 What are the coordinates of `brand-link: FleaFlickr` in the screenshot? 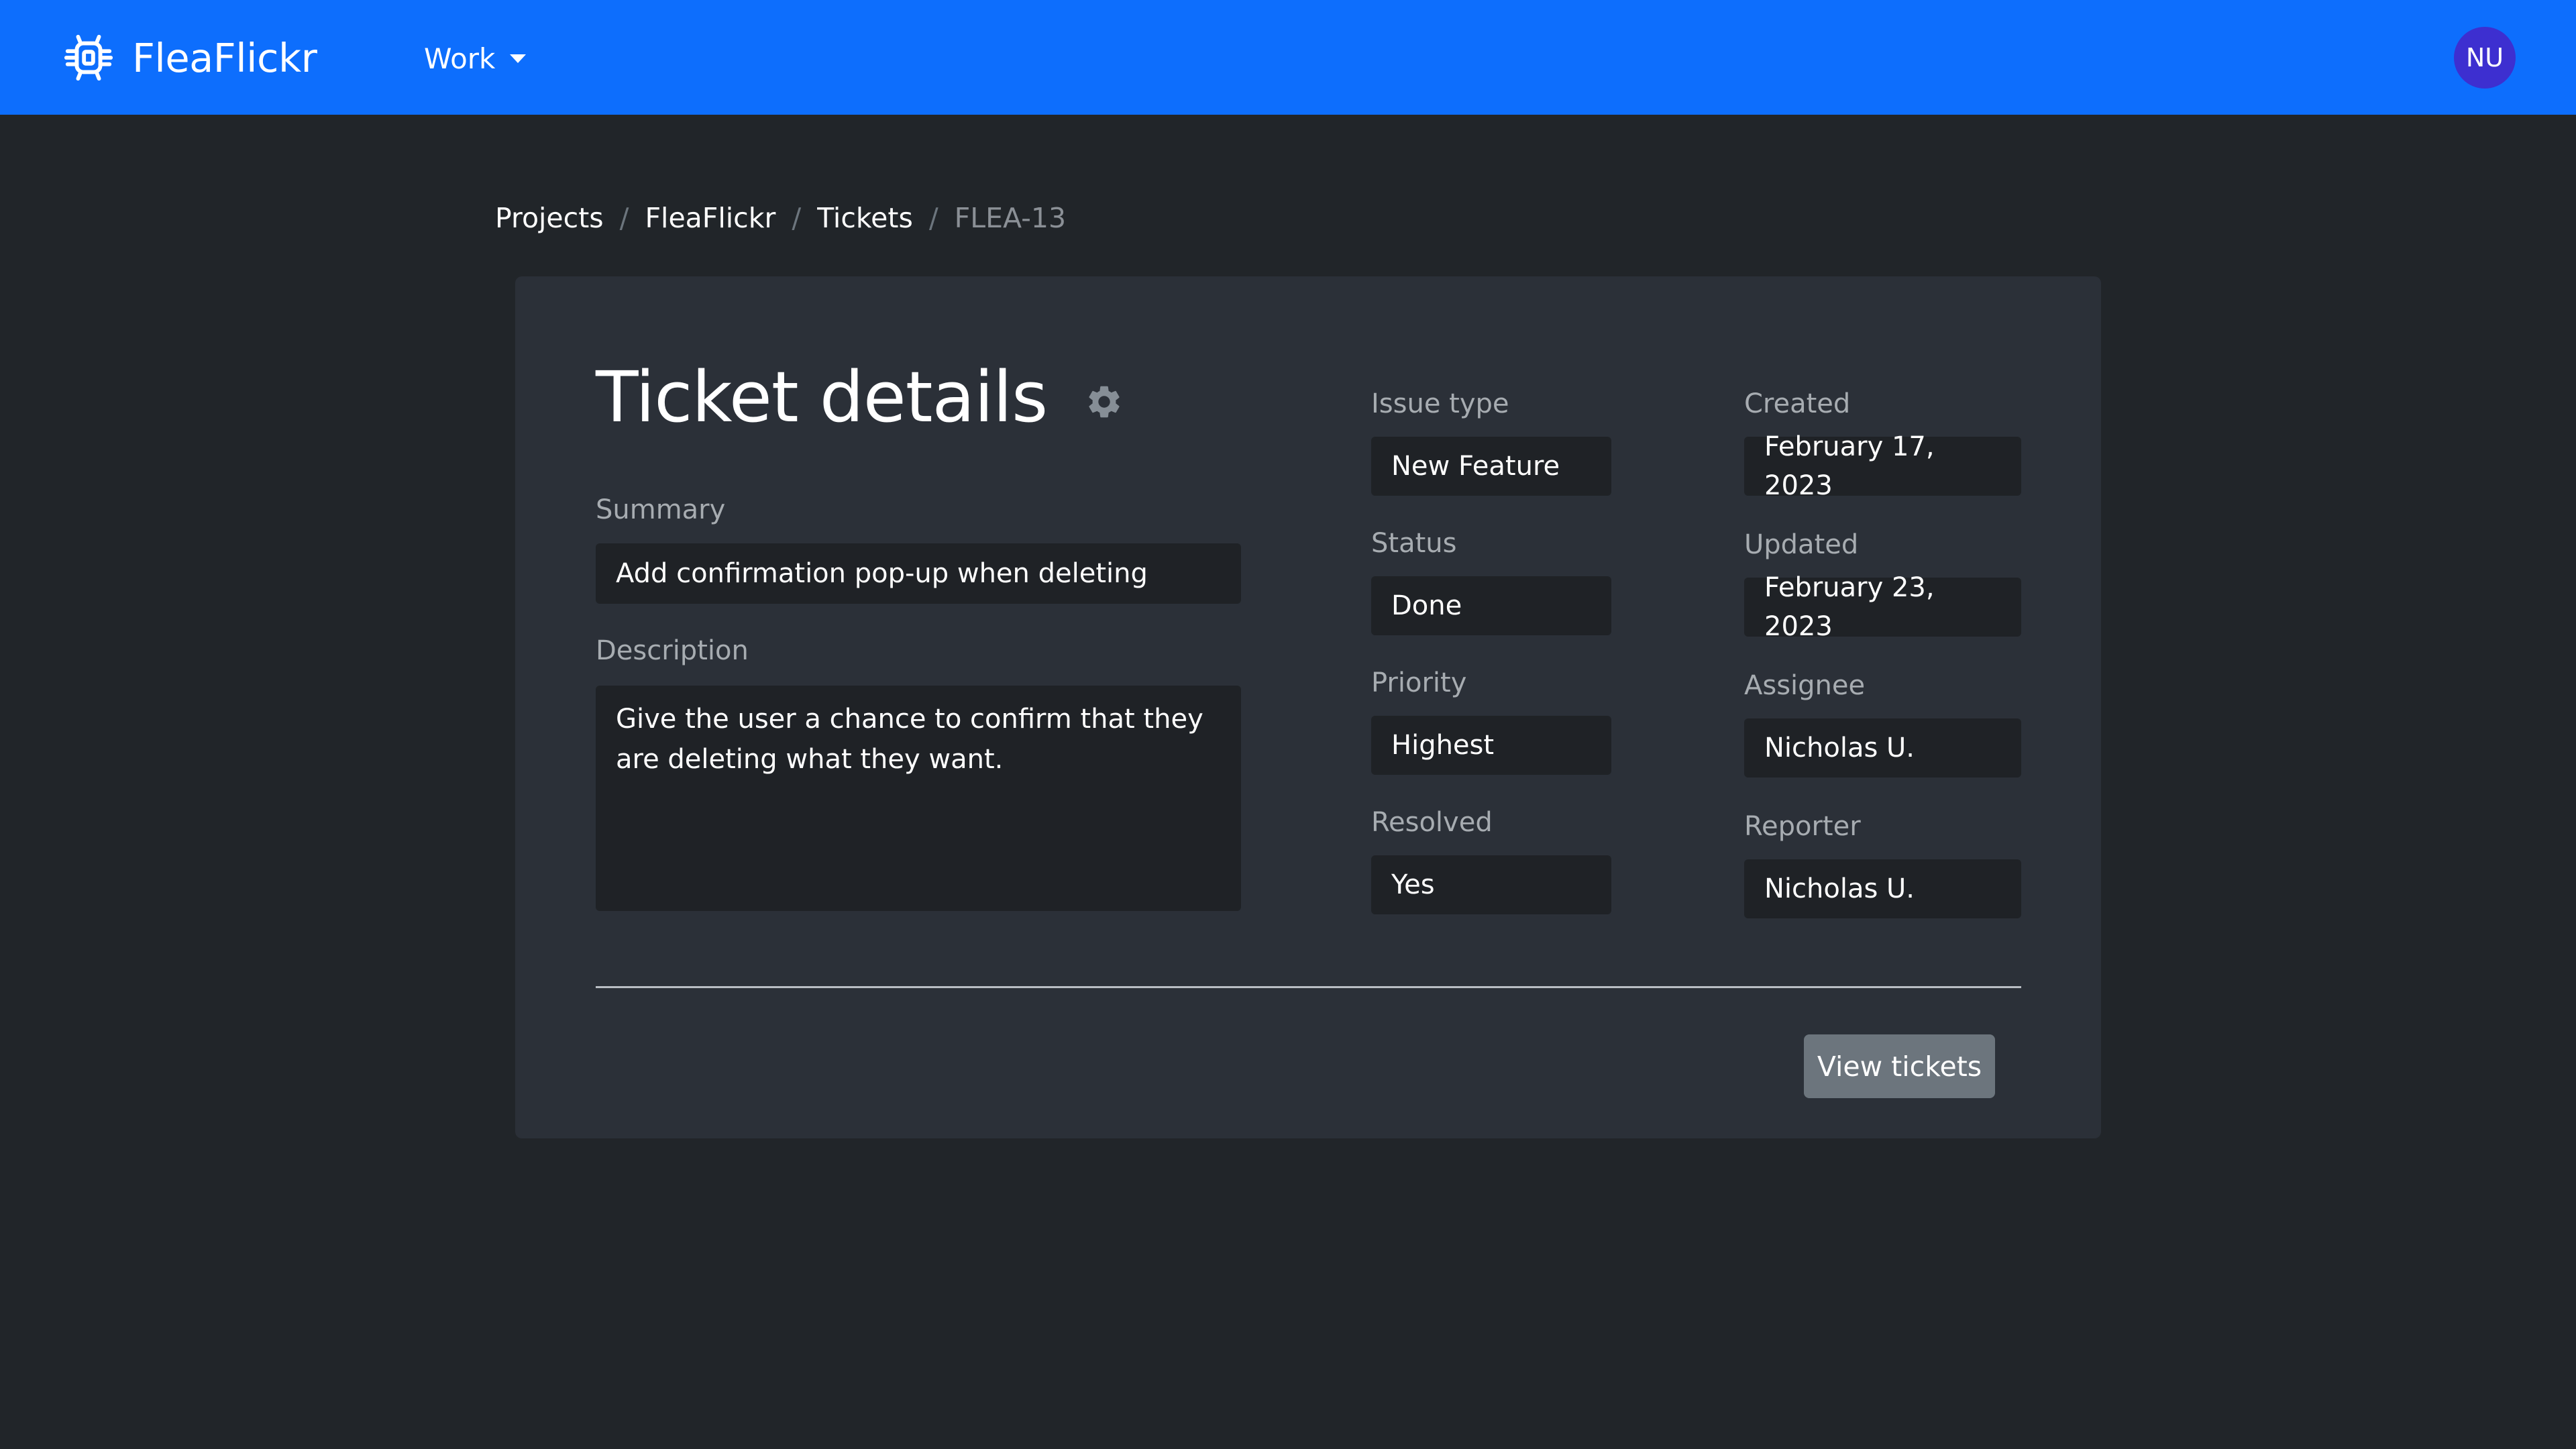 It's located at (189, 58).